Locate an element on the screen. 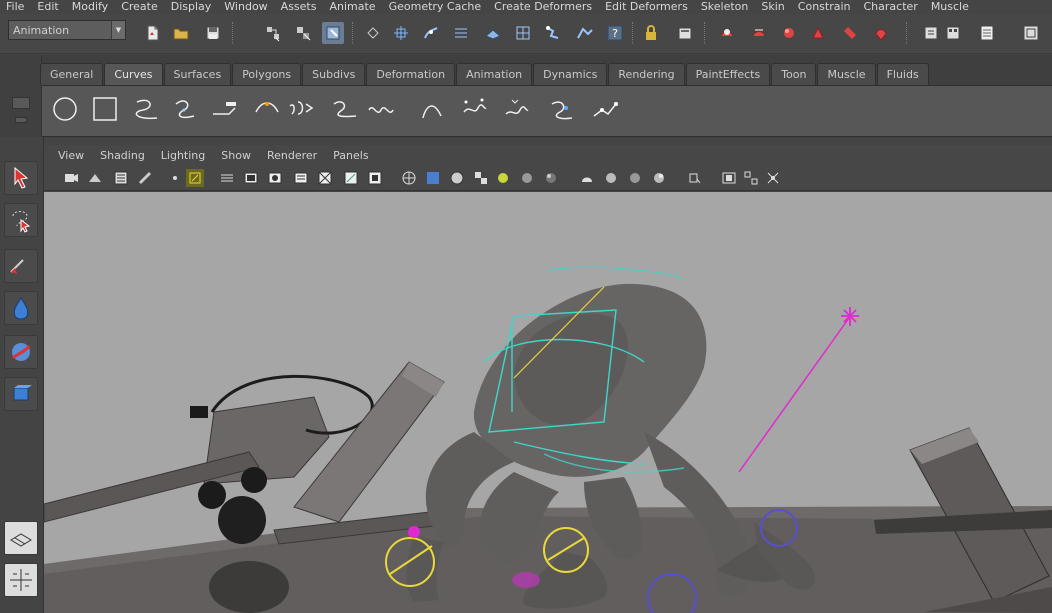  nurbs-circle-icon is located at coordinates (65, 109).